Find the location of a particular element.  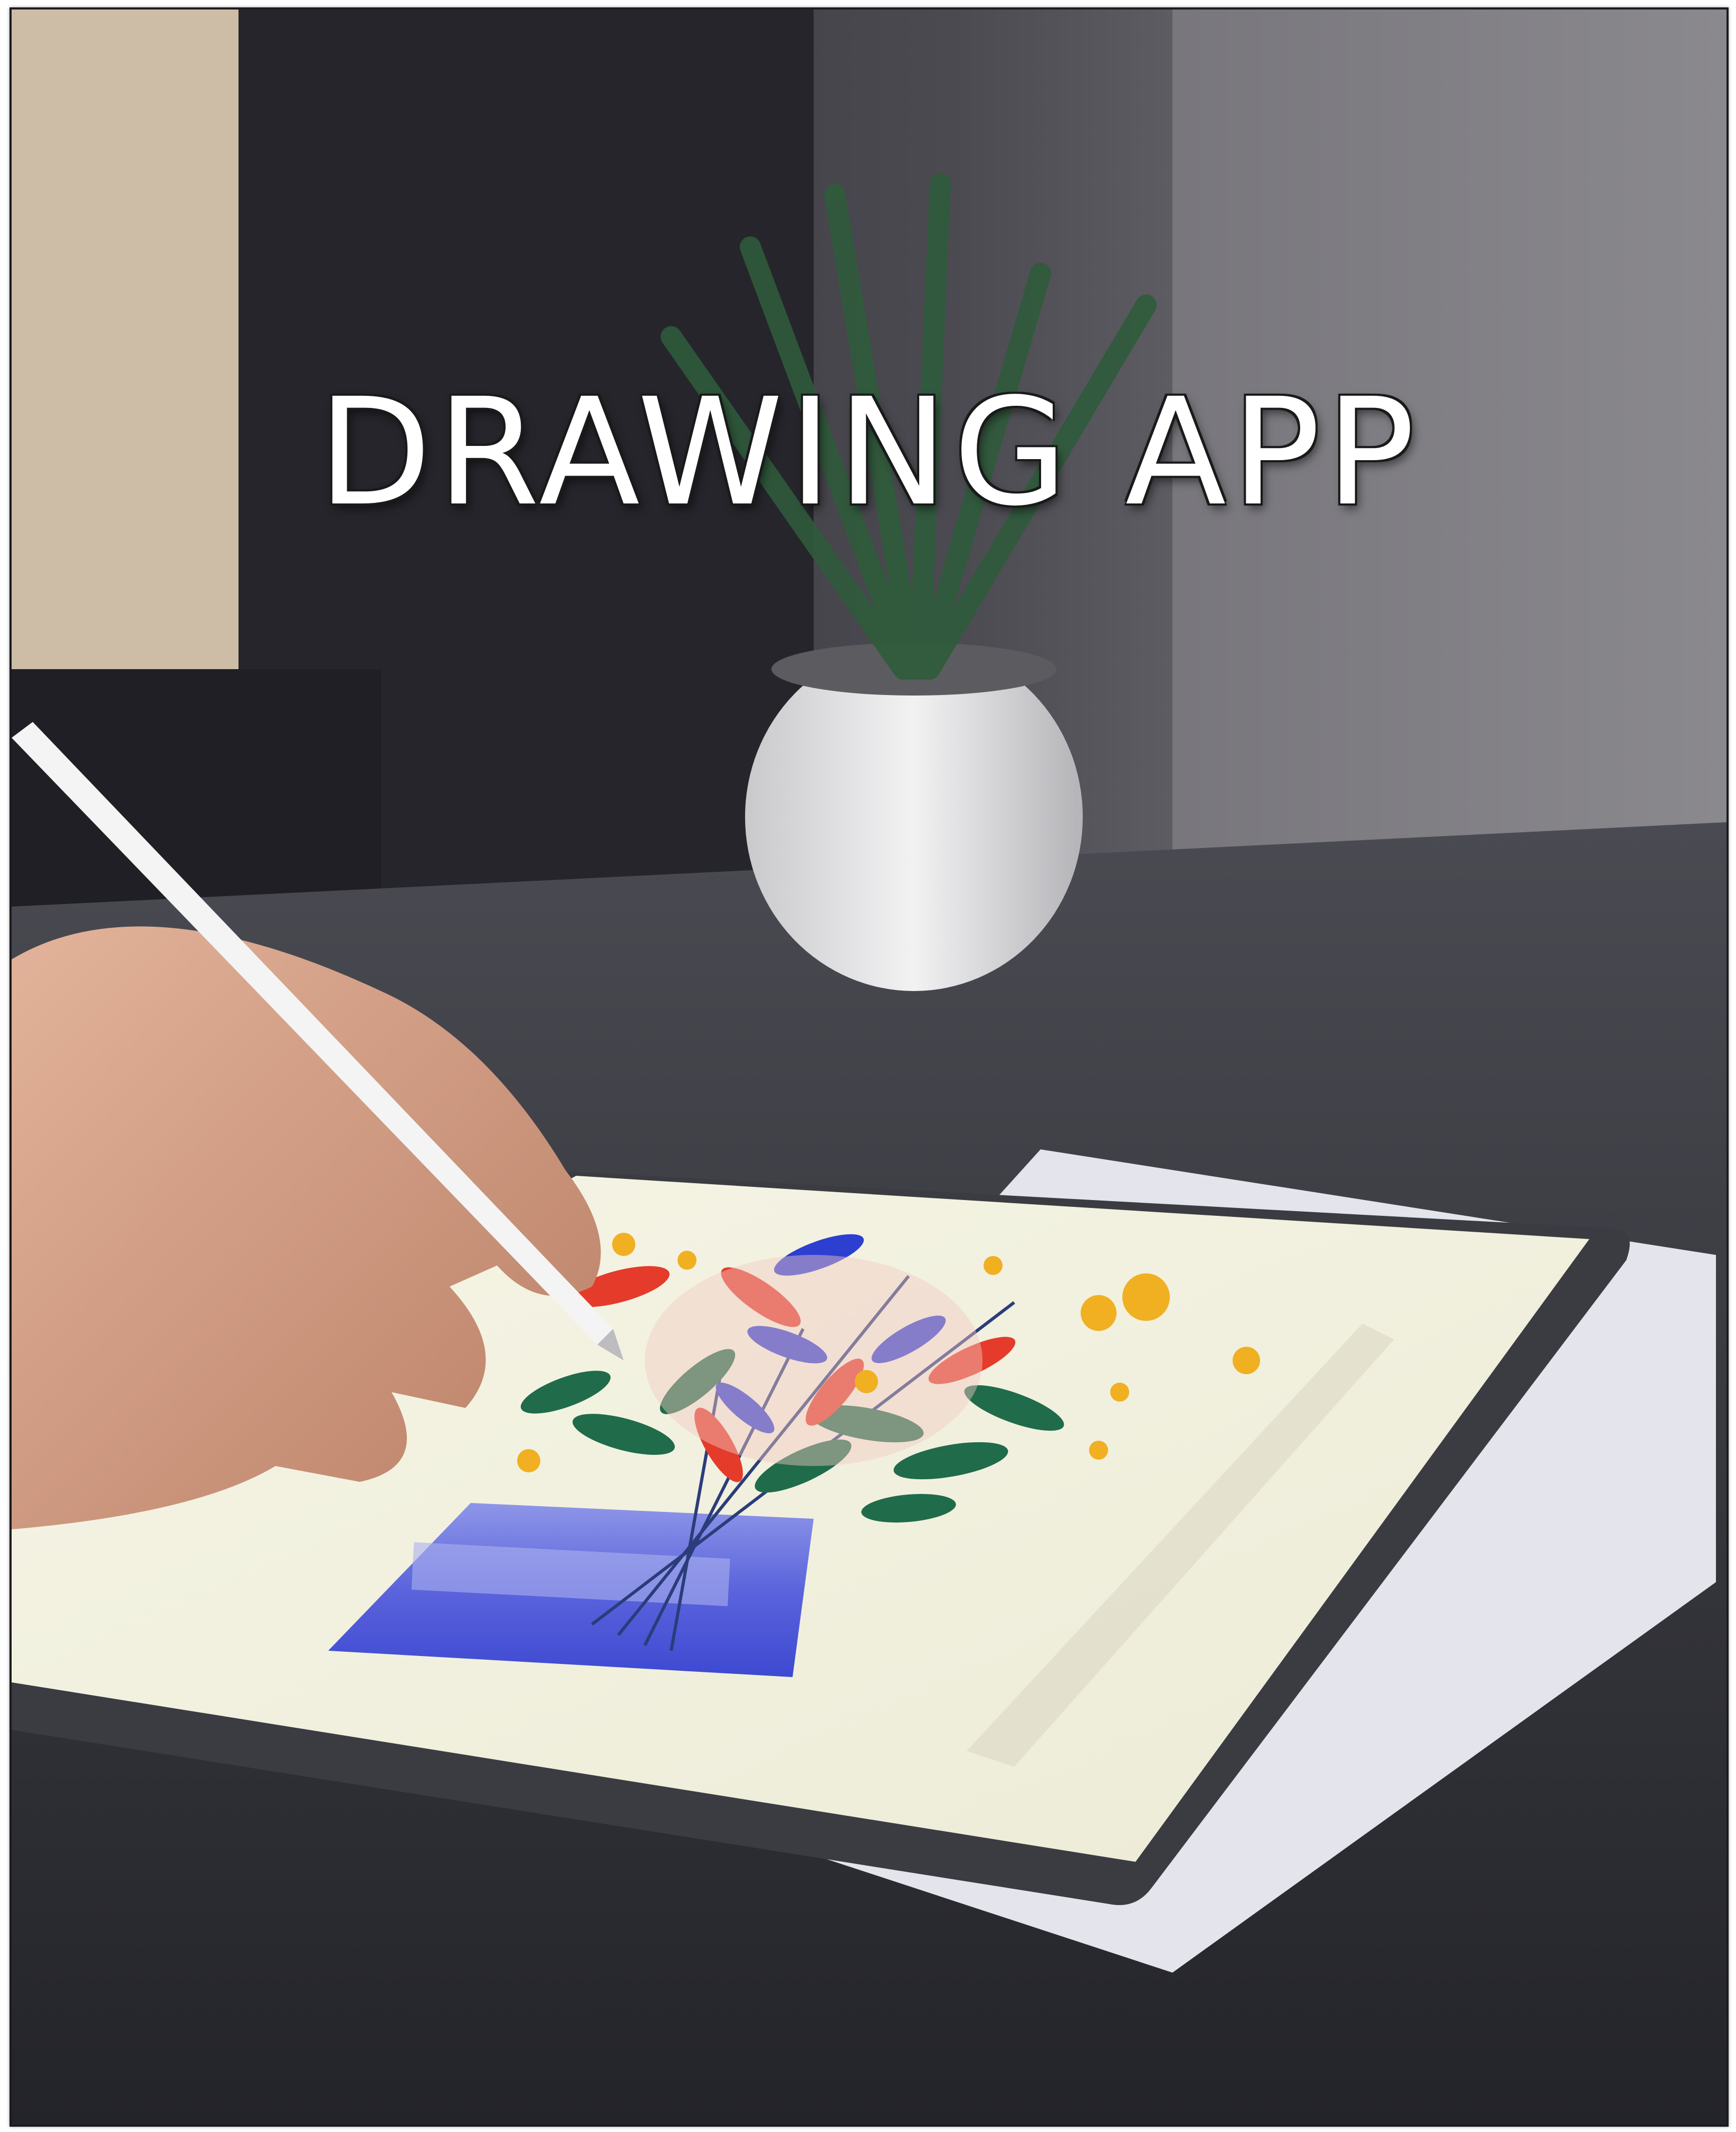

poster-title: DRAWING APP is located at coordinates (869, 453).